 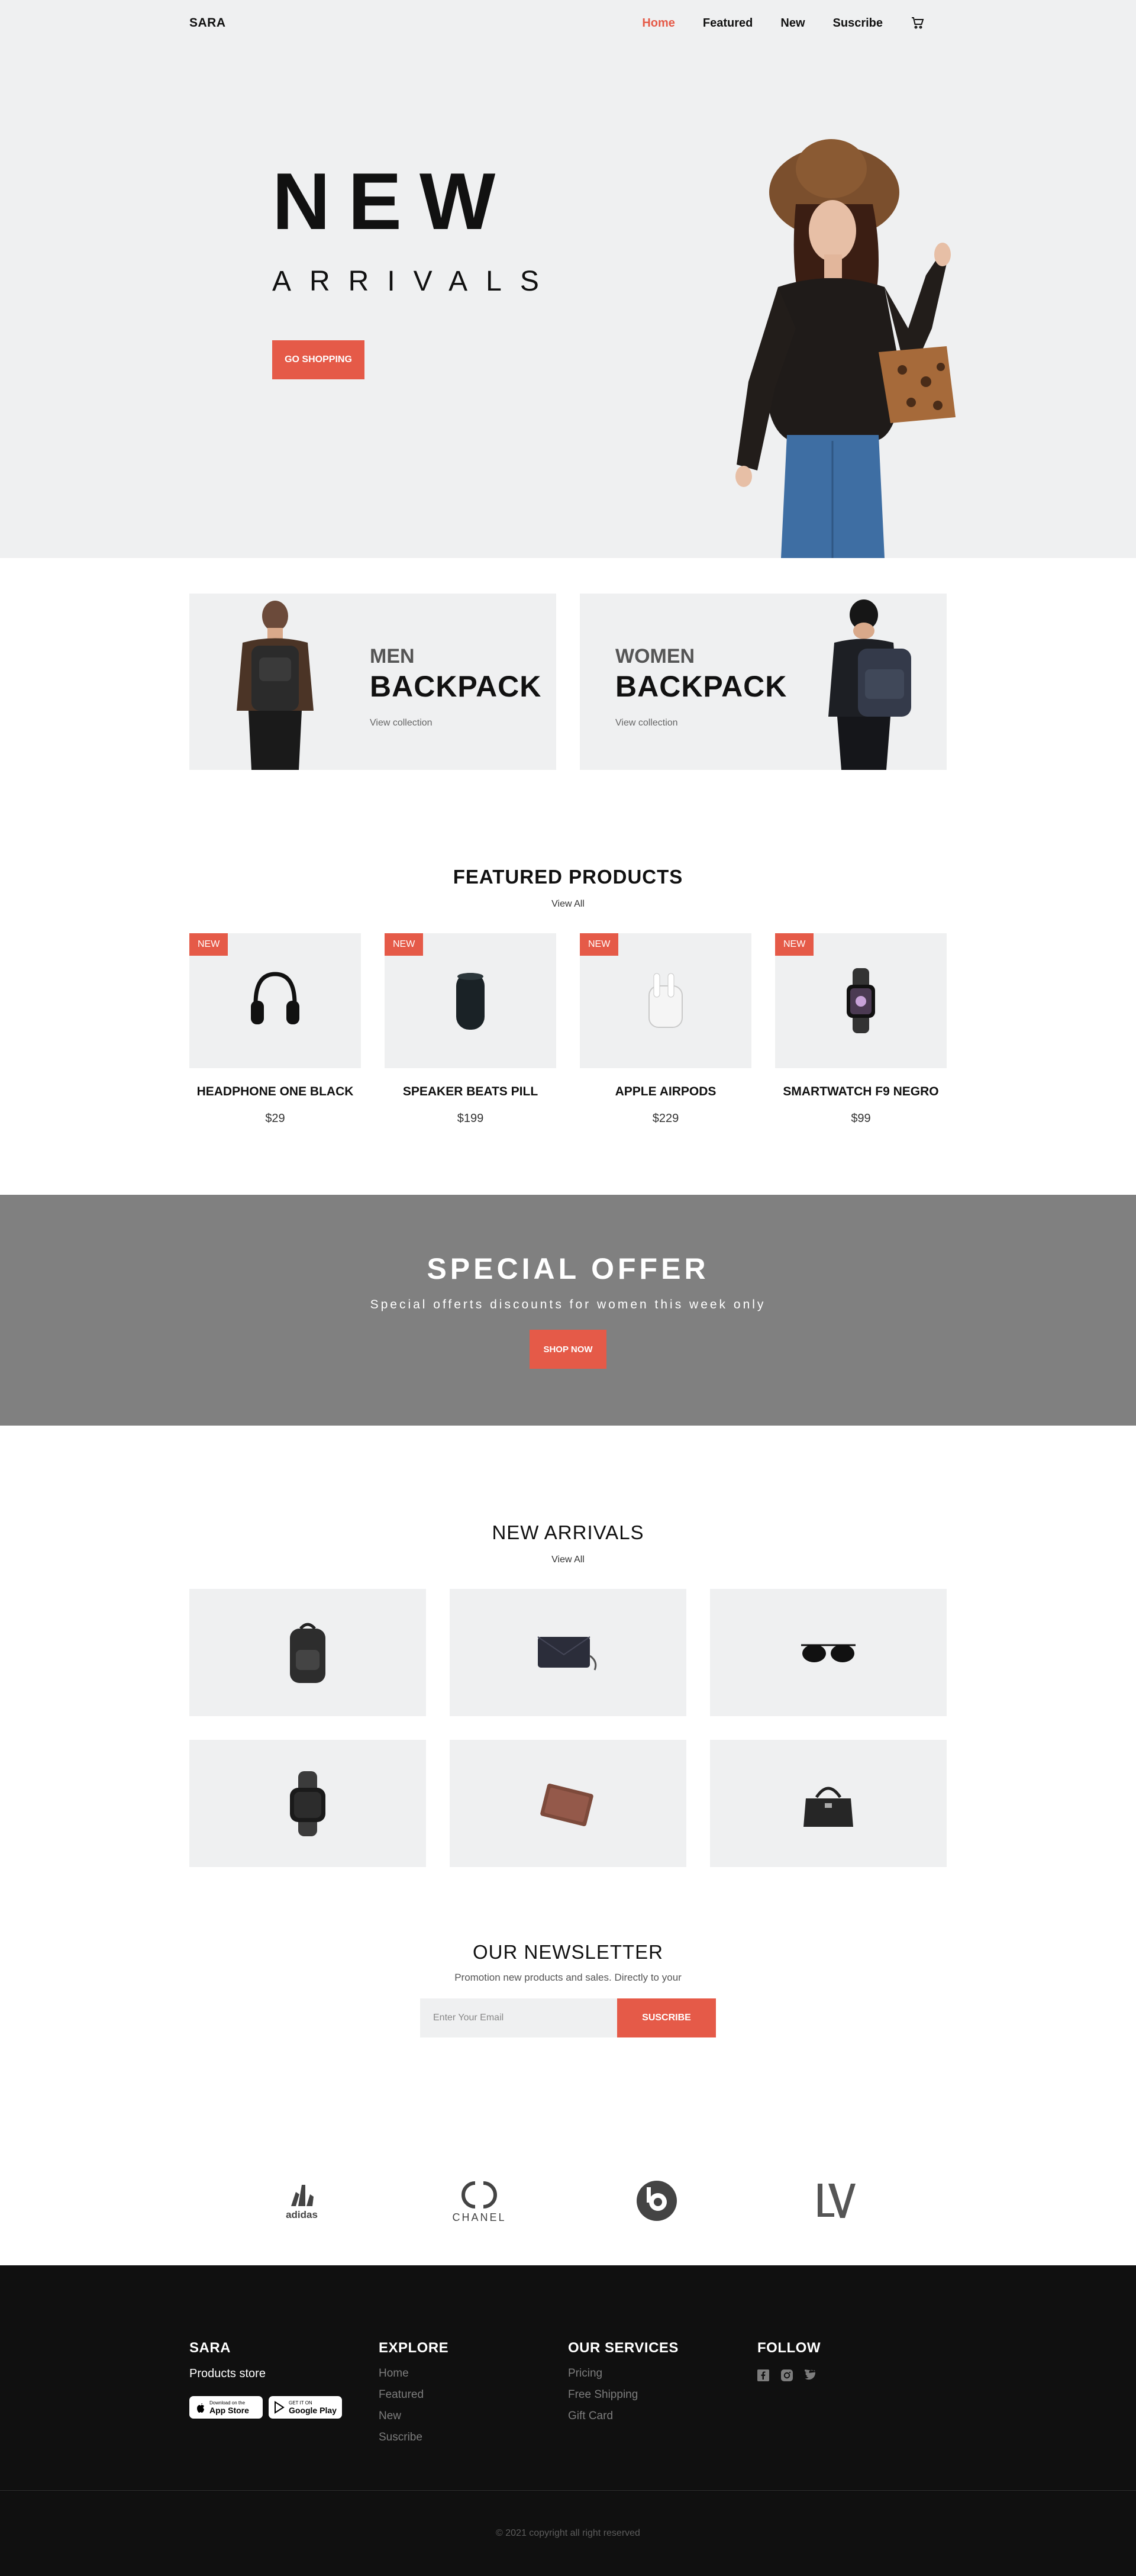 I want to click on site-logo: SARA, so click(x=207, y=23).